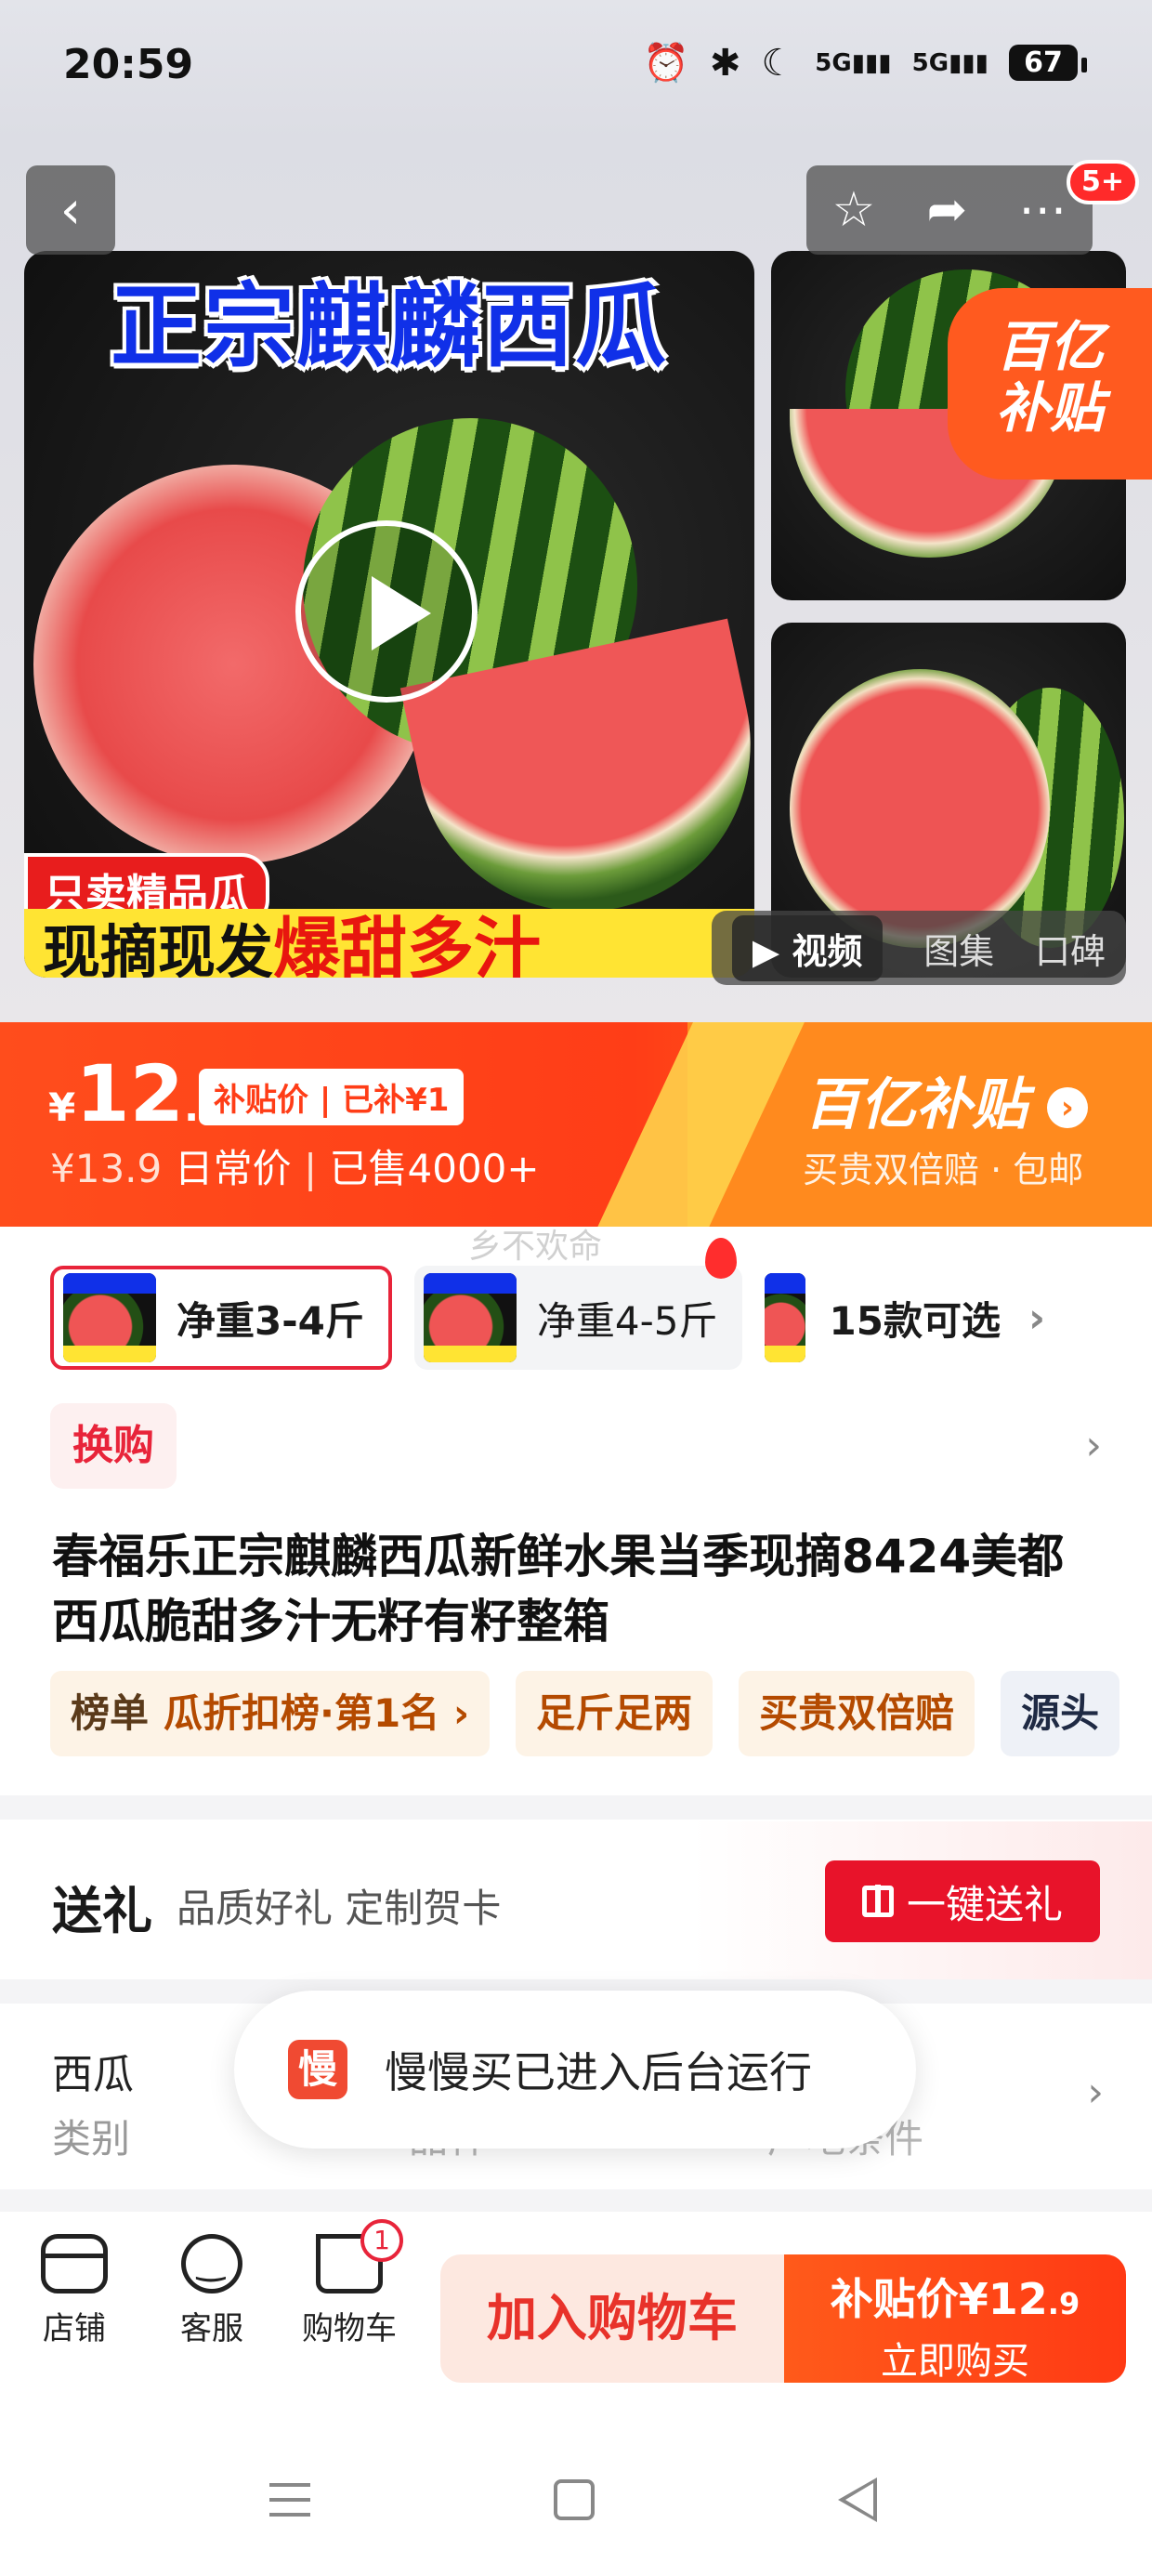  Describe the element at coordinates (778, 63) in the screenshot. I see `moon-icon: ☾` at that location.